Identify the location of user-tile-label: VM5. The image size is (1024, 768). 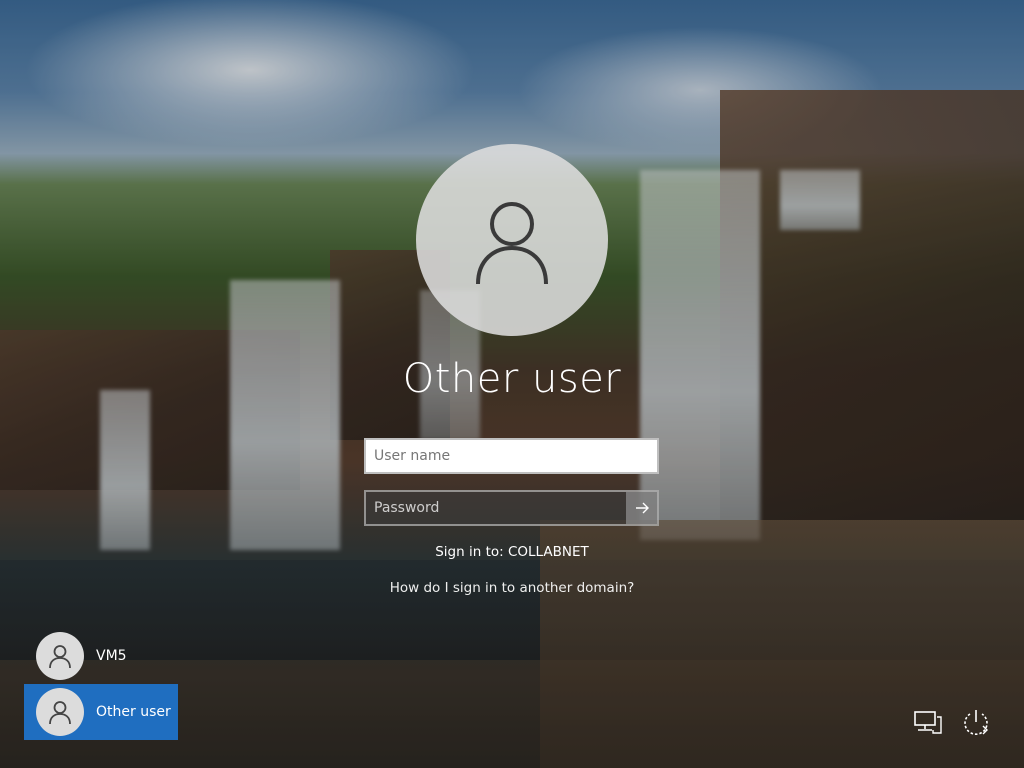
(111, 656).